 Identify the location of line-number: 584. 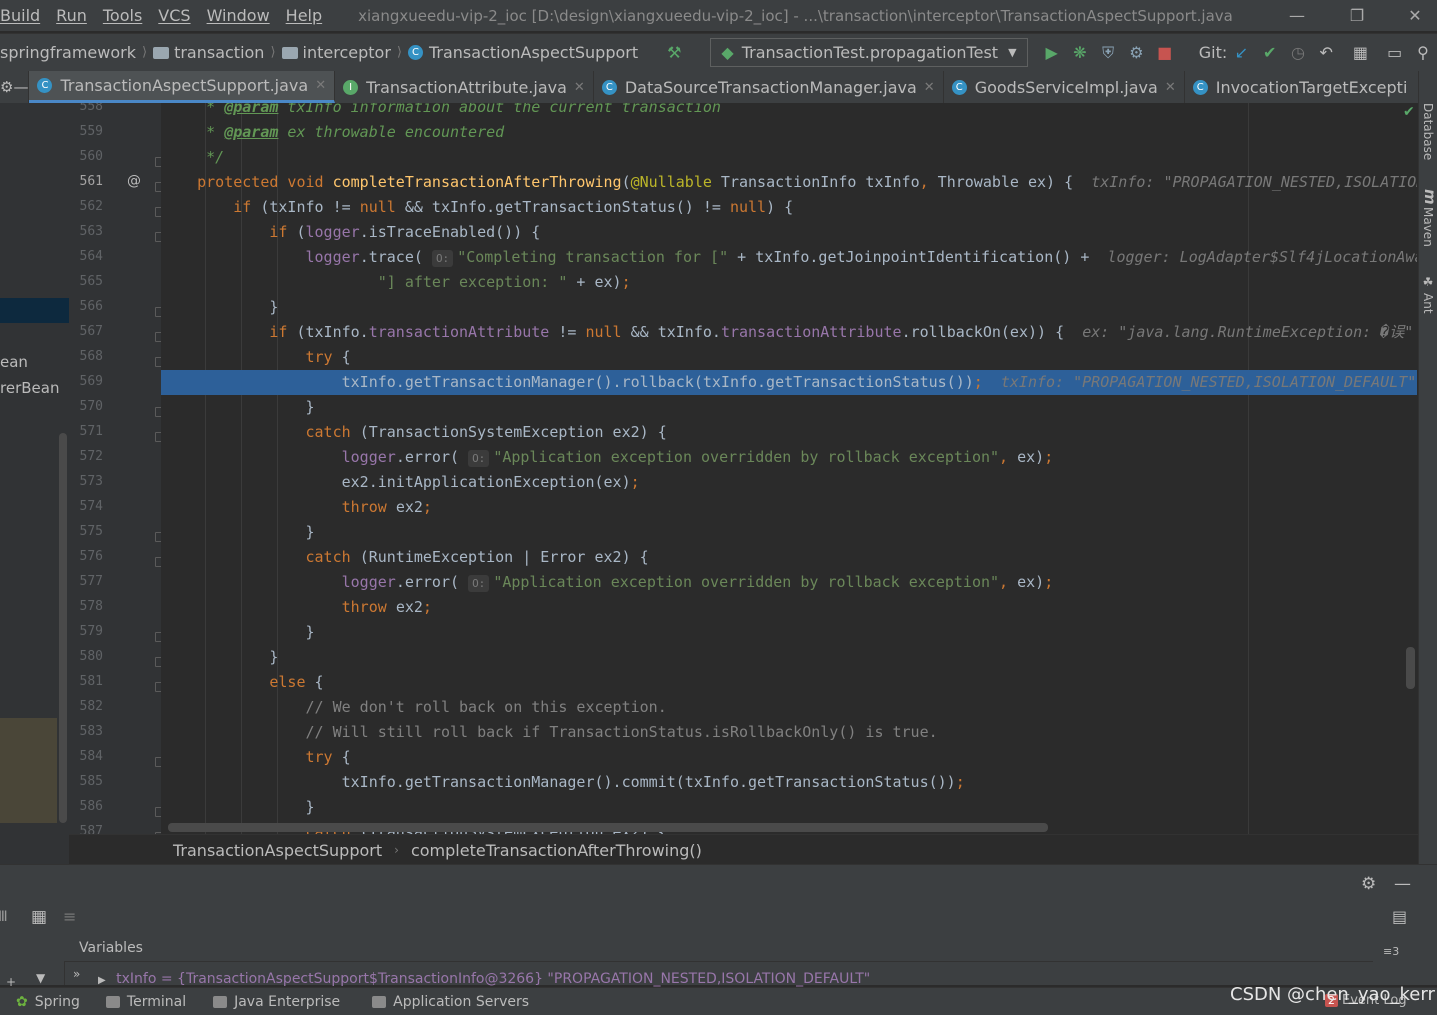
(86, 756).